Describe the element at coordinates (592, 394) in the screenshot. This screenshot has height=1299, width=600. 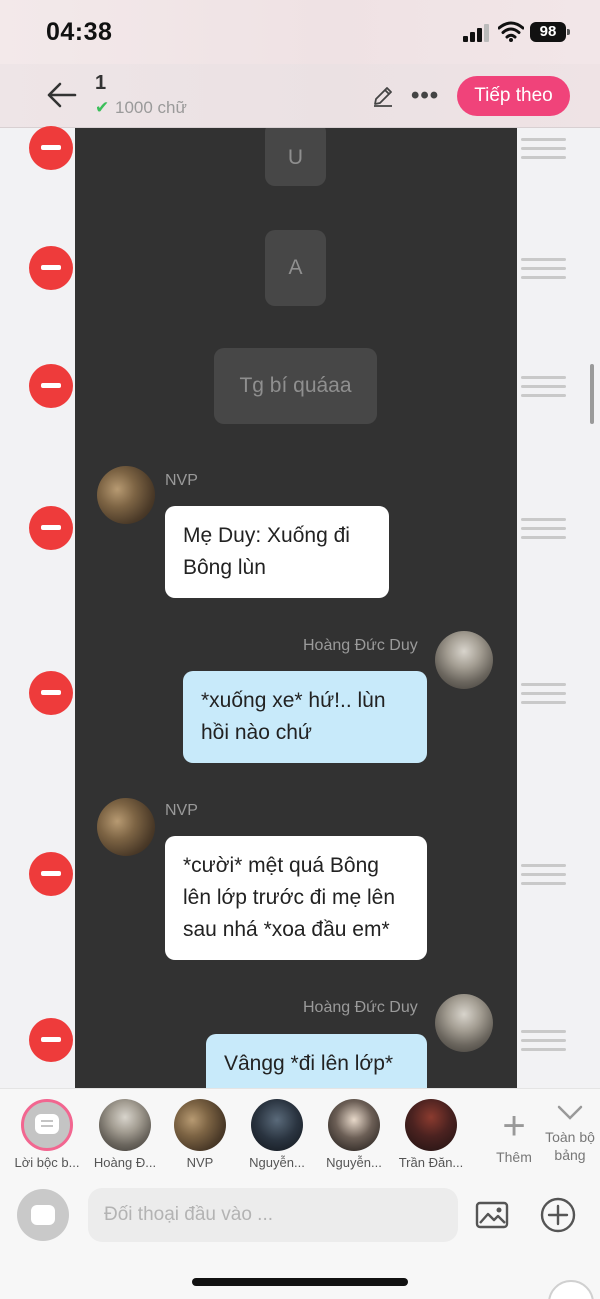
I see `scrollbar` at that location.